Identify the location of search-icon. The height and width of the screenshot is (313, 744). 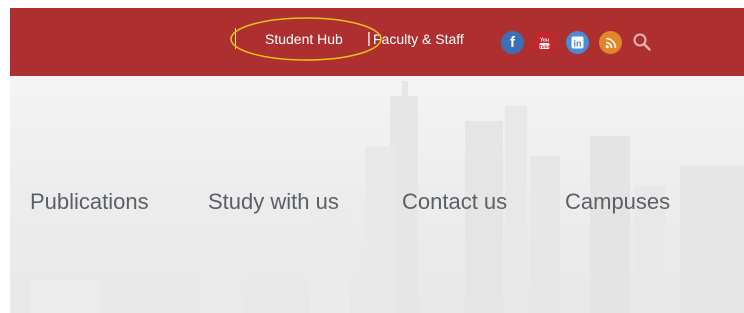
(642, 42).